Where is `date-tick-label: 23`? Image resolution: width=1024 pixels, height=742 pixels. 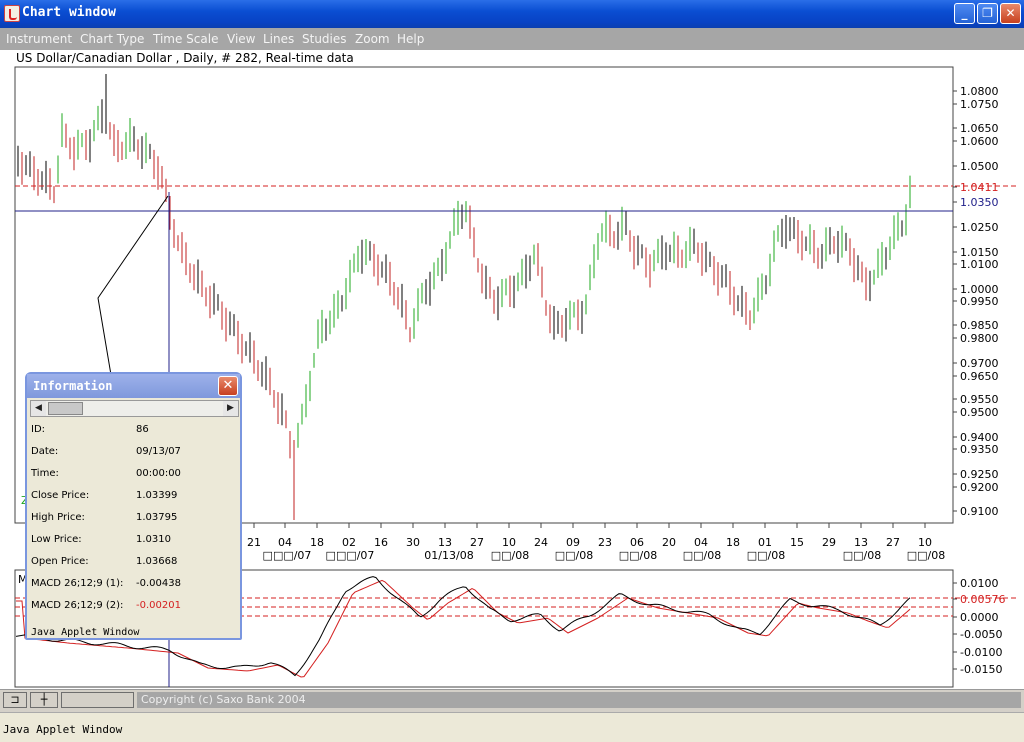
date-tick-label: 23 is located at coordinates (605, 542).